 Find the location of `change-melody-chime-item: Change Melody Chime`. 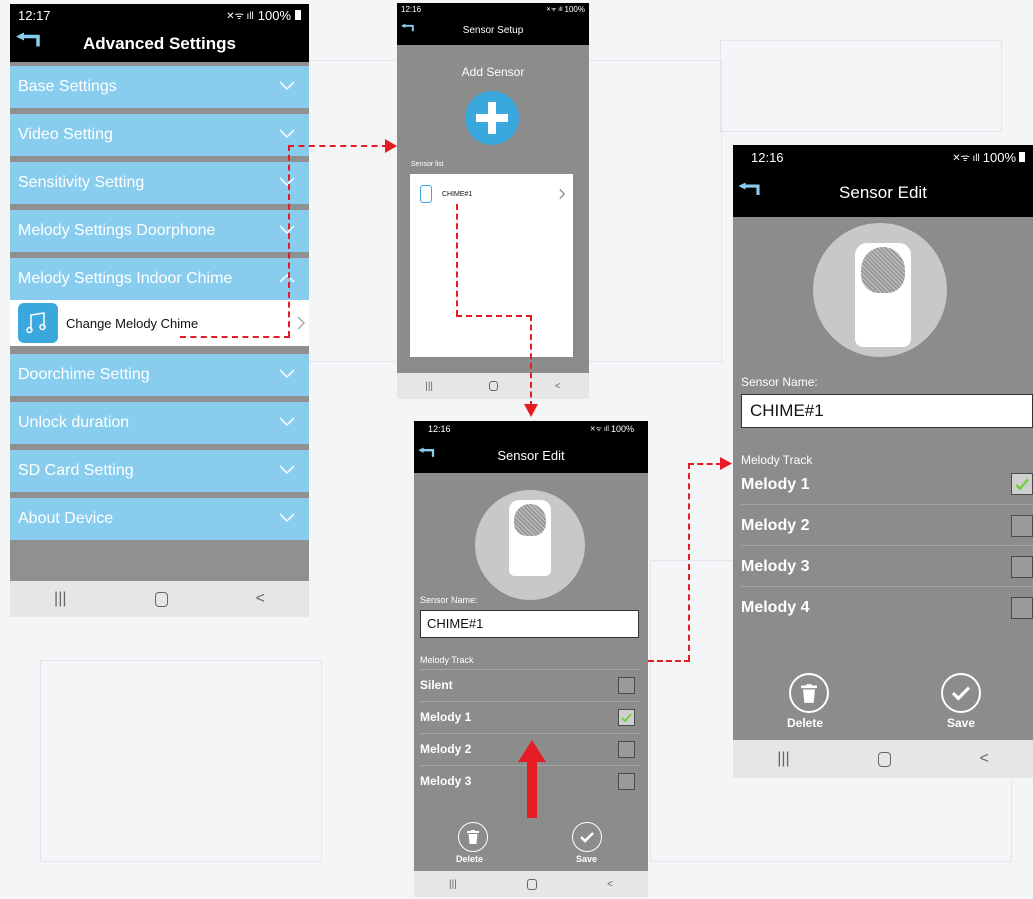

change-melody-chime-item: Change Melody Chime is located at coordinates (159, 323).